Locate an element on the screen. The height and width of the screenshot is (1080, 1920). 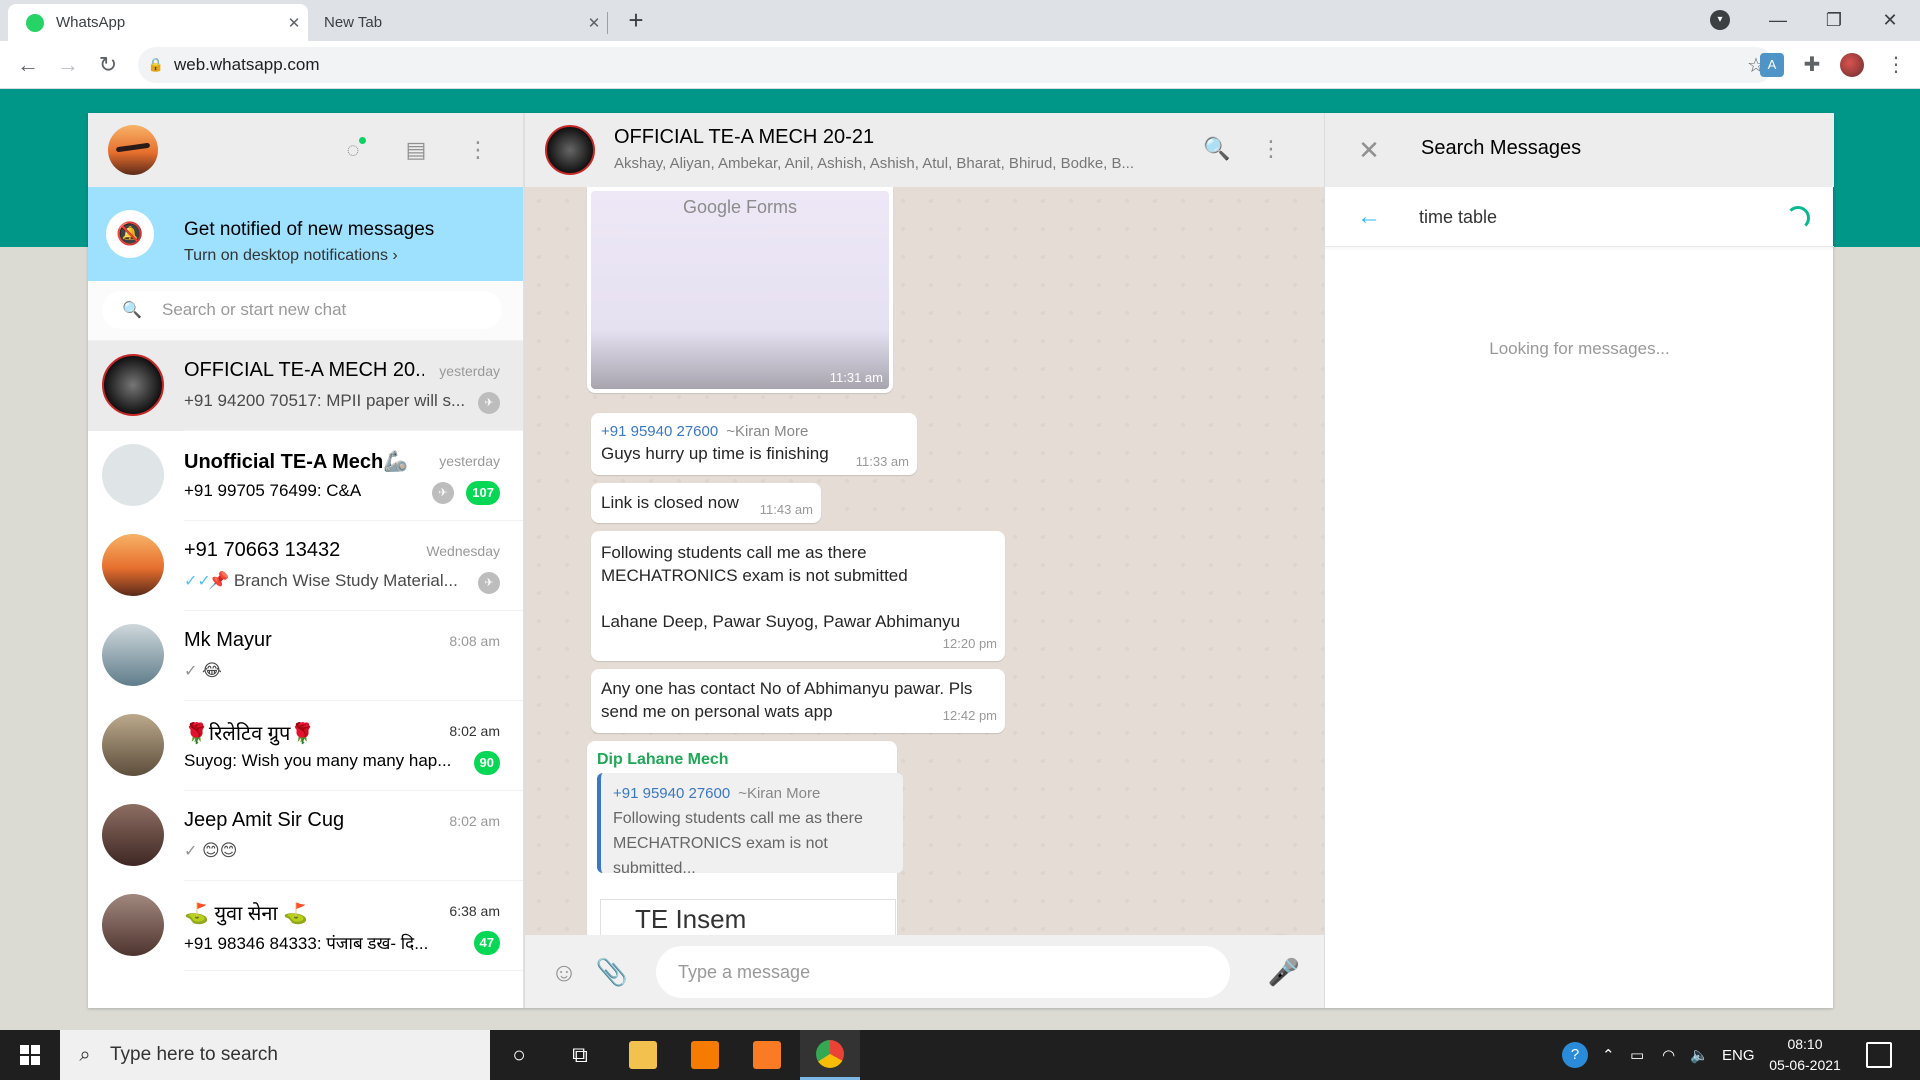
new-tab-button: + is located at coordinates (636, 21).